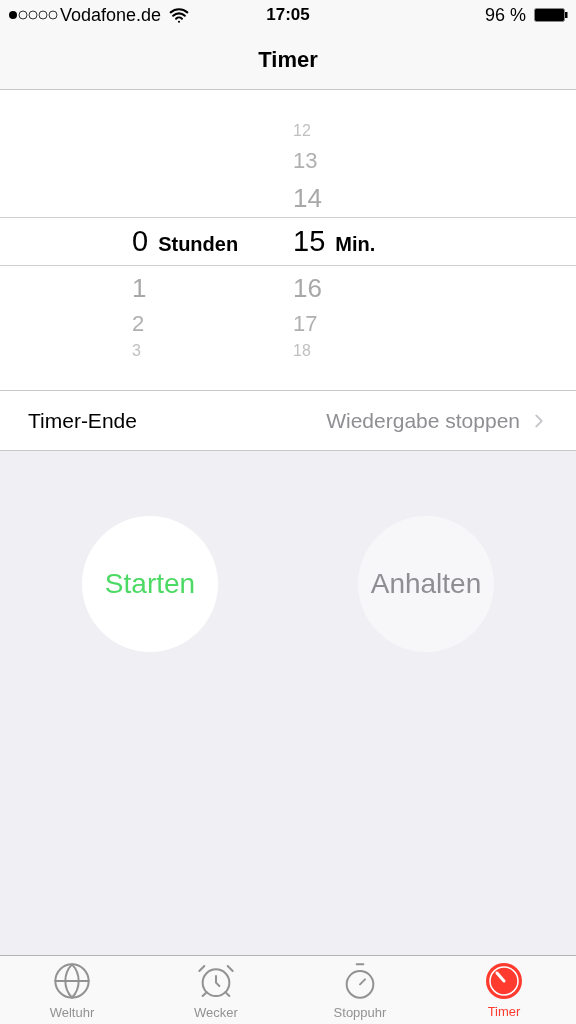 The image size is (576, 1024). Describe the element at coordinates (33, 15) in the screenshot. I see `signal-icon` at that location.